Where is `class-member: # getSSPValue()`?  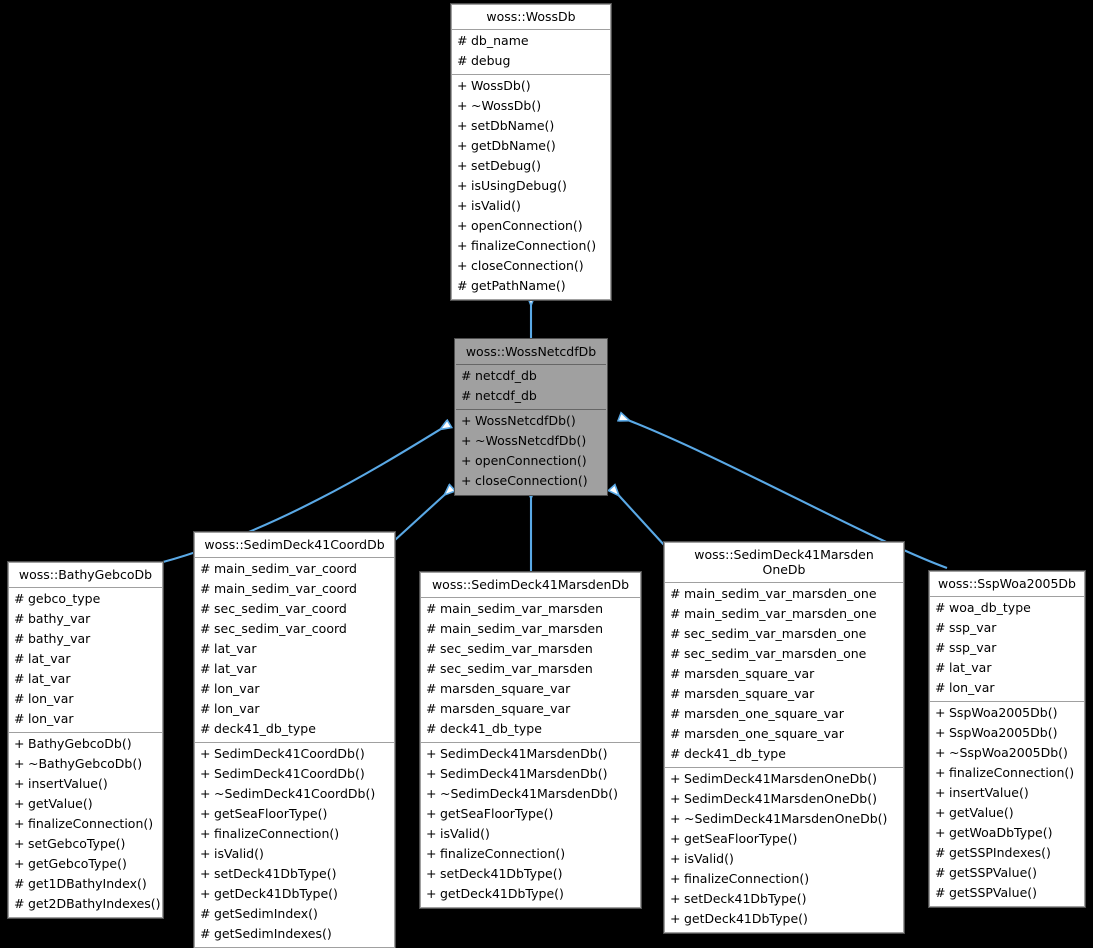 class-member: # getSSPValue() is located at coordinates (1007, 893).